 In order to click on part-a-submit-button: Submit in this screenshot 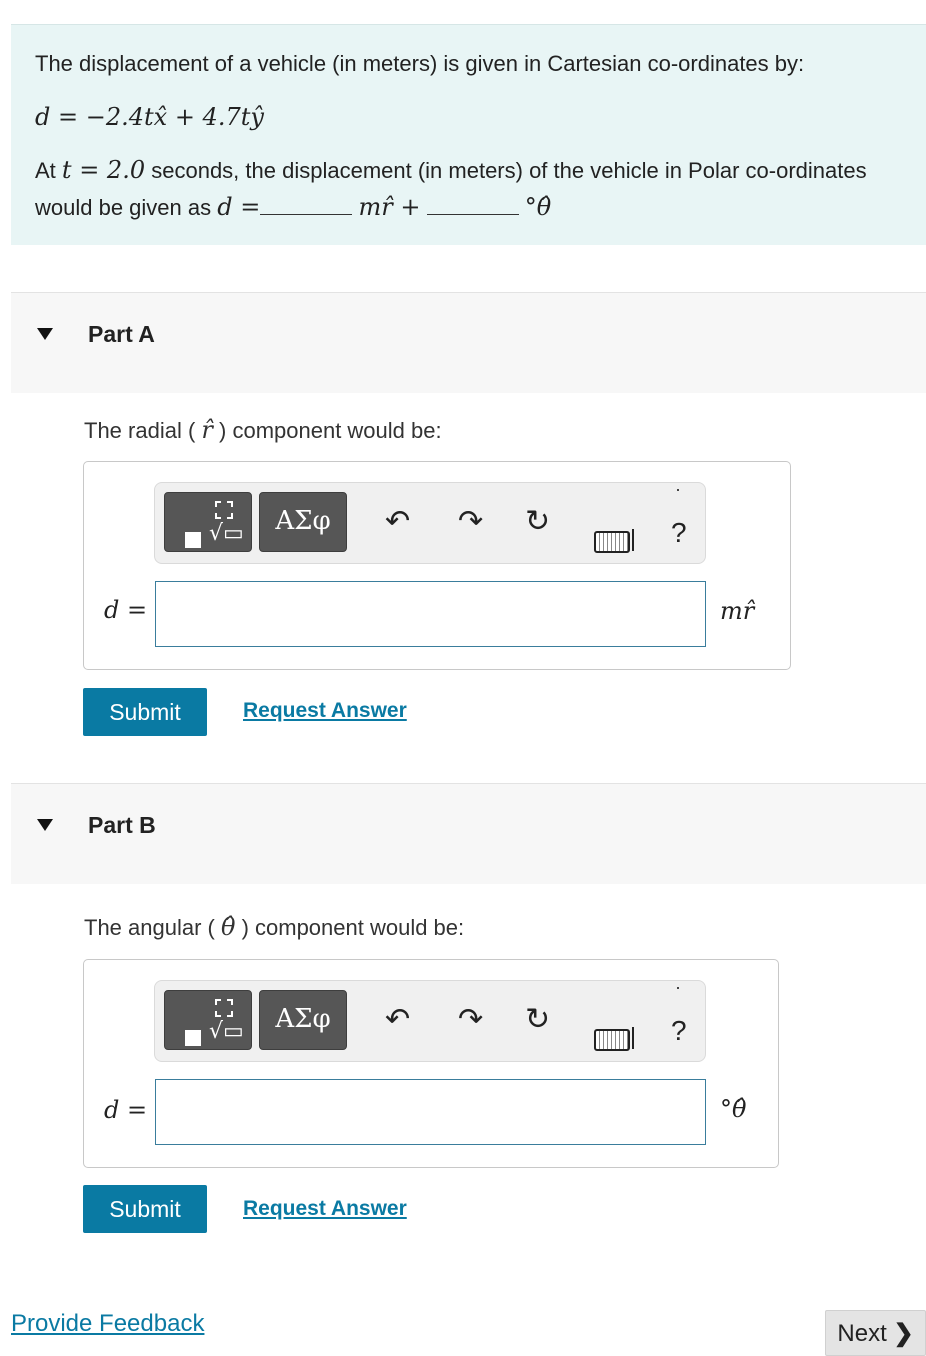, I will do `click(145, 712)`.